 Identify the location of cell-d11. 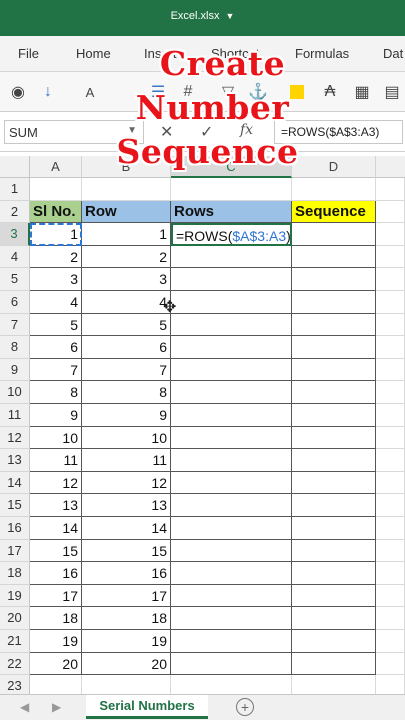
(334, 415).